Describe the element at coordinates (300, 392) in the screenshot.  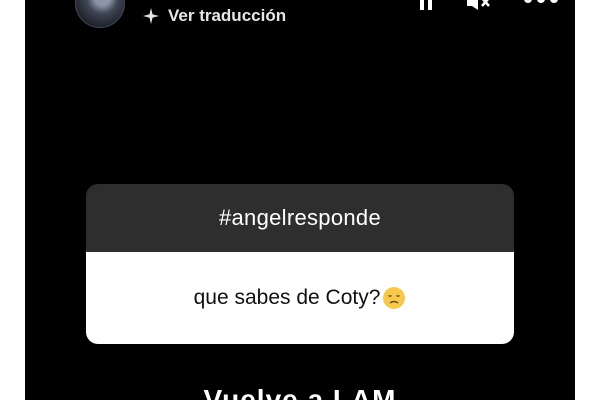
I see `story-caption: Vuelve a LAM` at that location.